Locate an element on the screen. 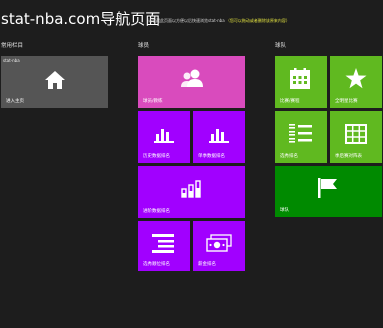 This screenshot has width=383, height=328. tile-draft-ranking: 选秀排名 is located at coordinates (301, 137).